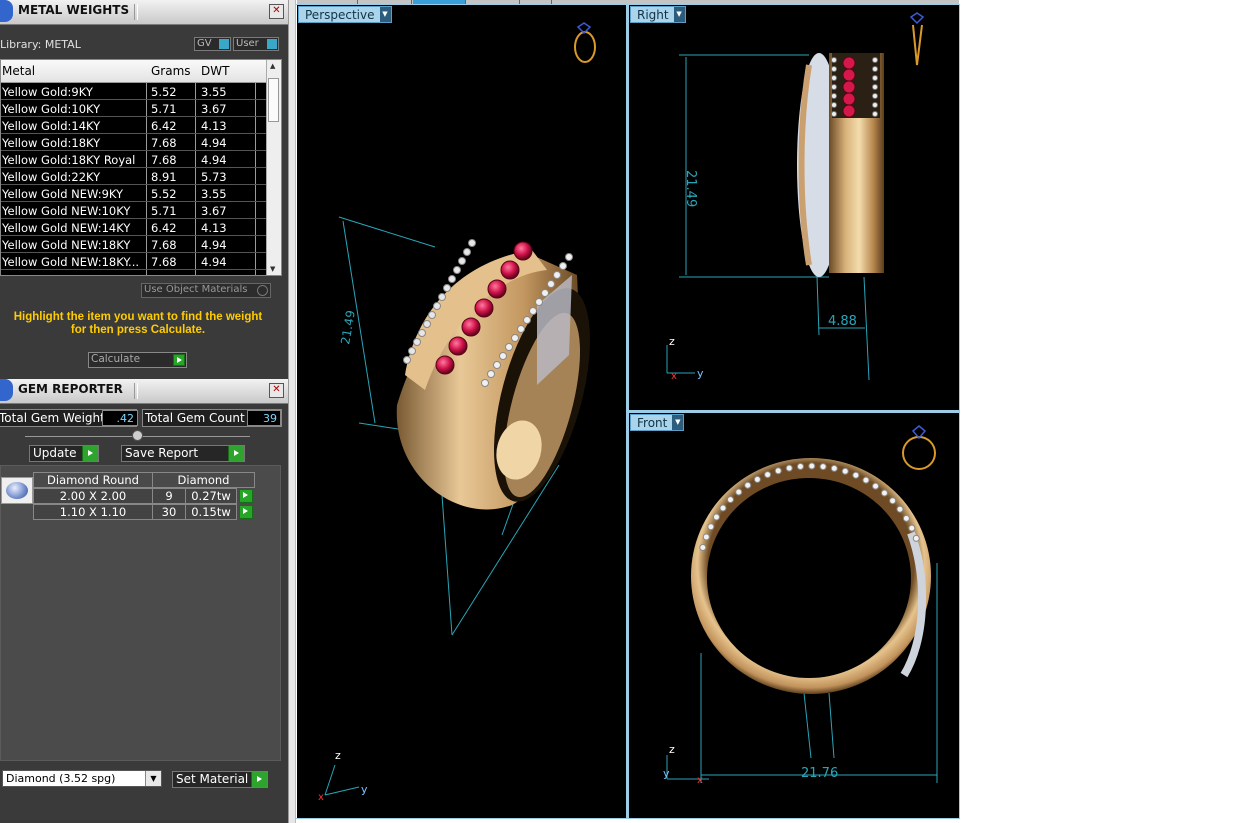 This screenshot has height=823, width=1258. I want to click on front-view-label: Front ▼, so click(657, 422).